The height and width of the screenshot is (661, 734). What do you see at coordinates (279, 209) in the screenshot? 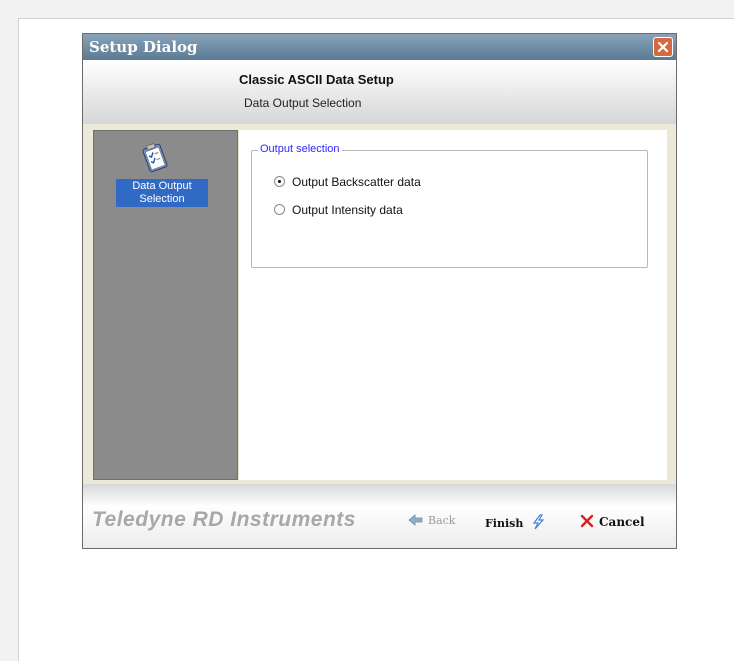
I see `radio-button-unchecked` at bounding box center [279, 209].